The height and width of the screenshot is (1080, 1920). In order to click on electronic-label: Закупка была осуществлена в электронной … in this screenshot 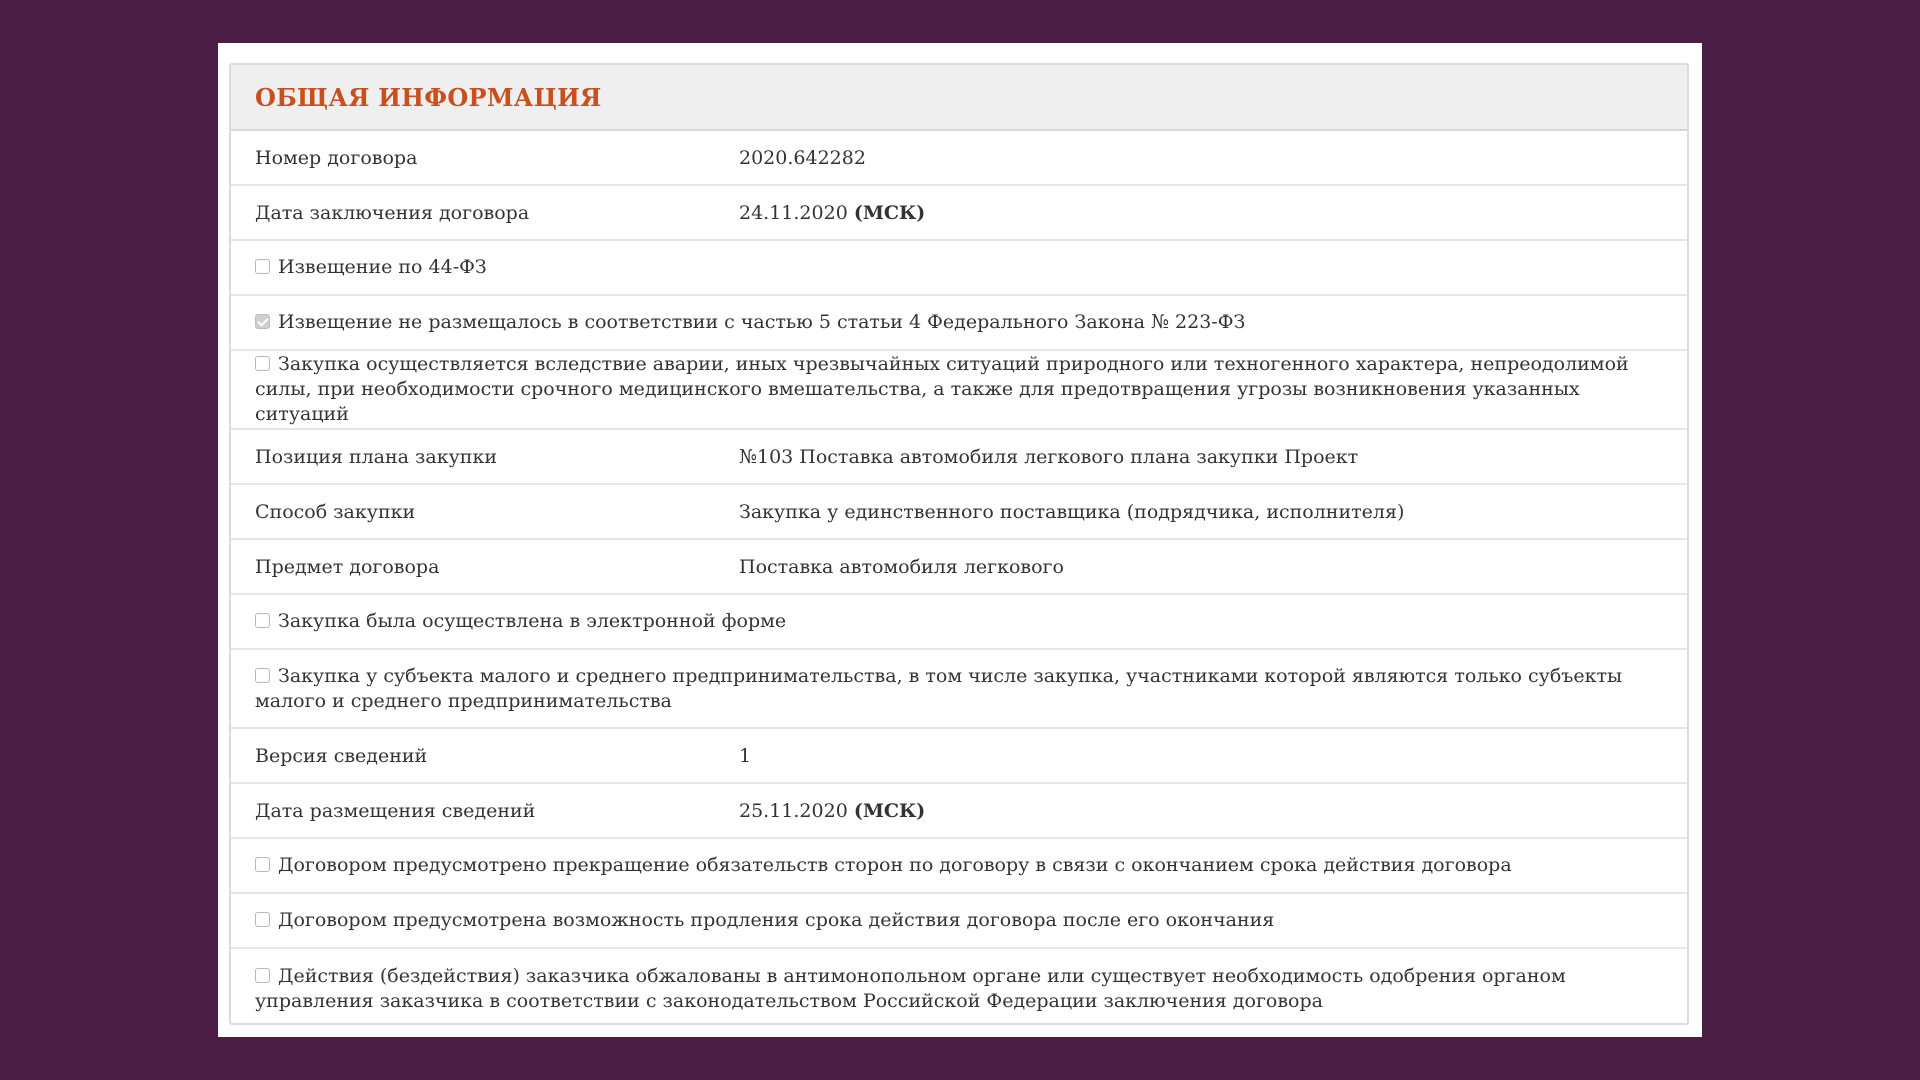, I will do `click(532, 621)`.